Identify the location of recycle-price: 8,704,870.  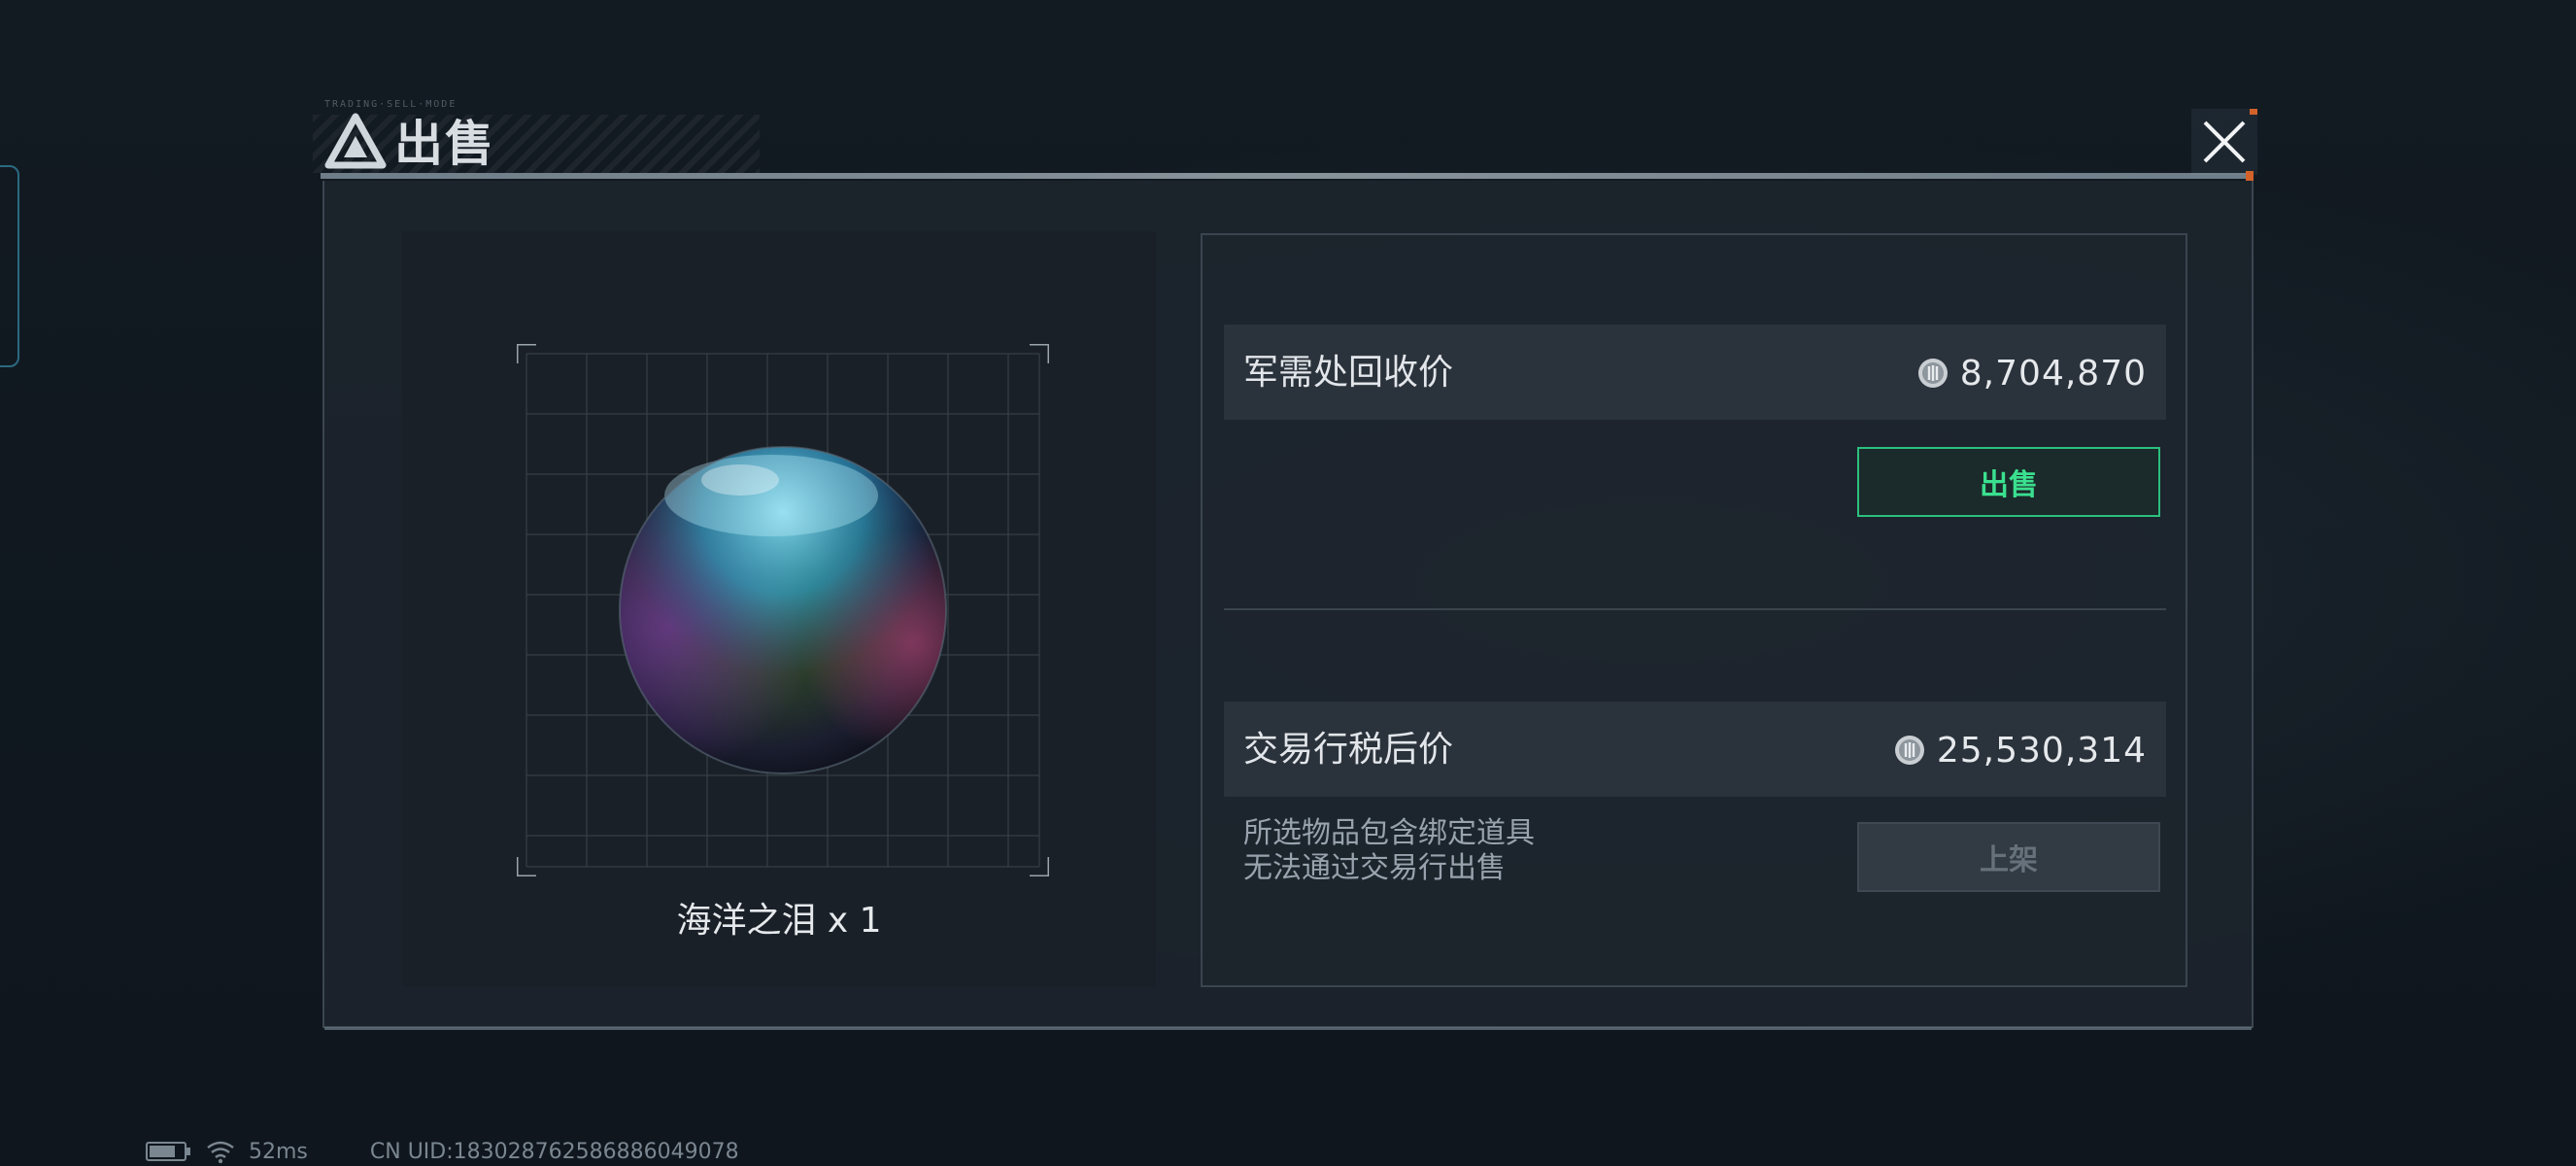
(2032, 373).